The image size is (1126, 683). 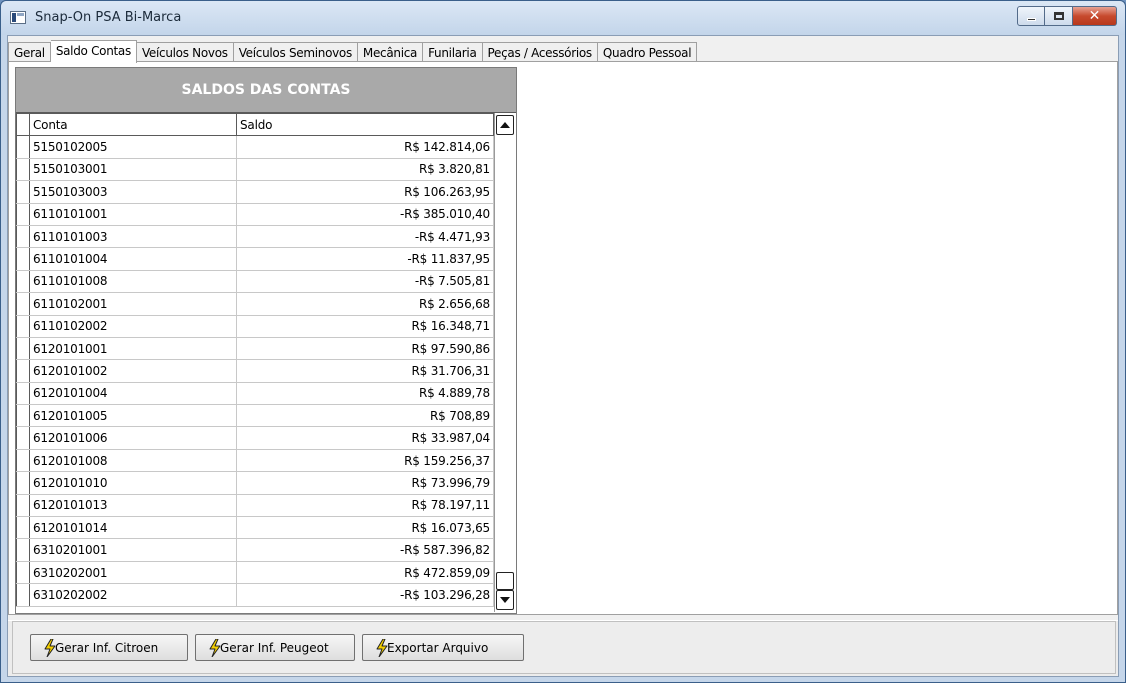 What do you see at coordinates (133, 147) in the screenshot?
I see `cell-conta: 5150102005` at bounding box center [133, 147].